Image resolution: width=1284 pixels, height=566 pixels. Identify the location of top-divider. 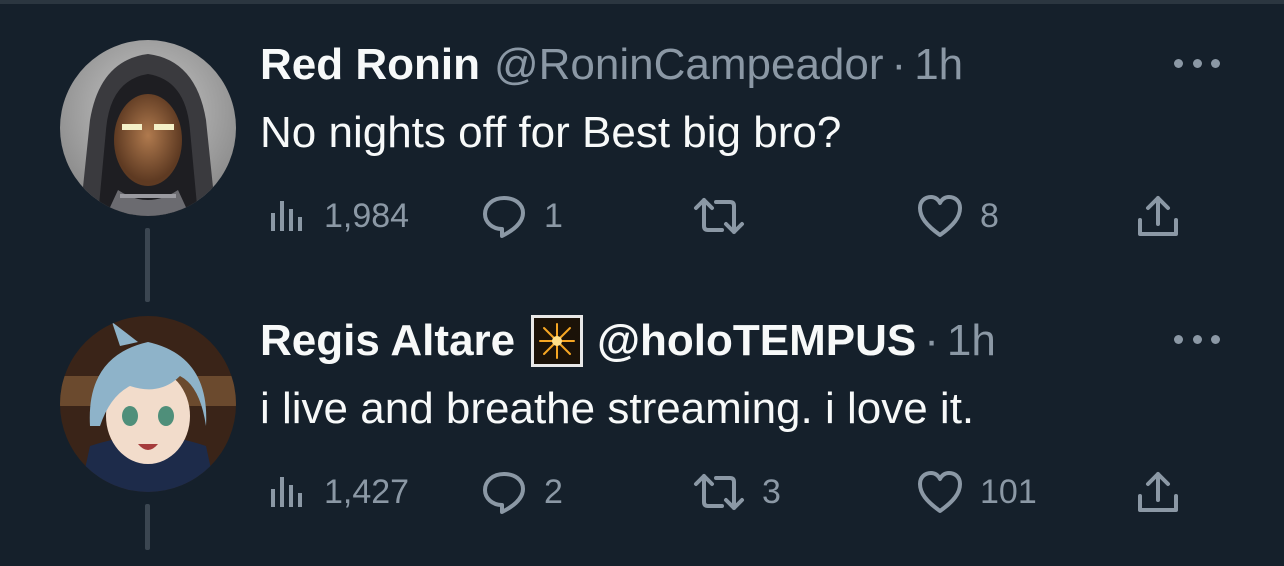
(642, 2).